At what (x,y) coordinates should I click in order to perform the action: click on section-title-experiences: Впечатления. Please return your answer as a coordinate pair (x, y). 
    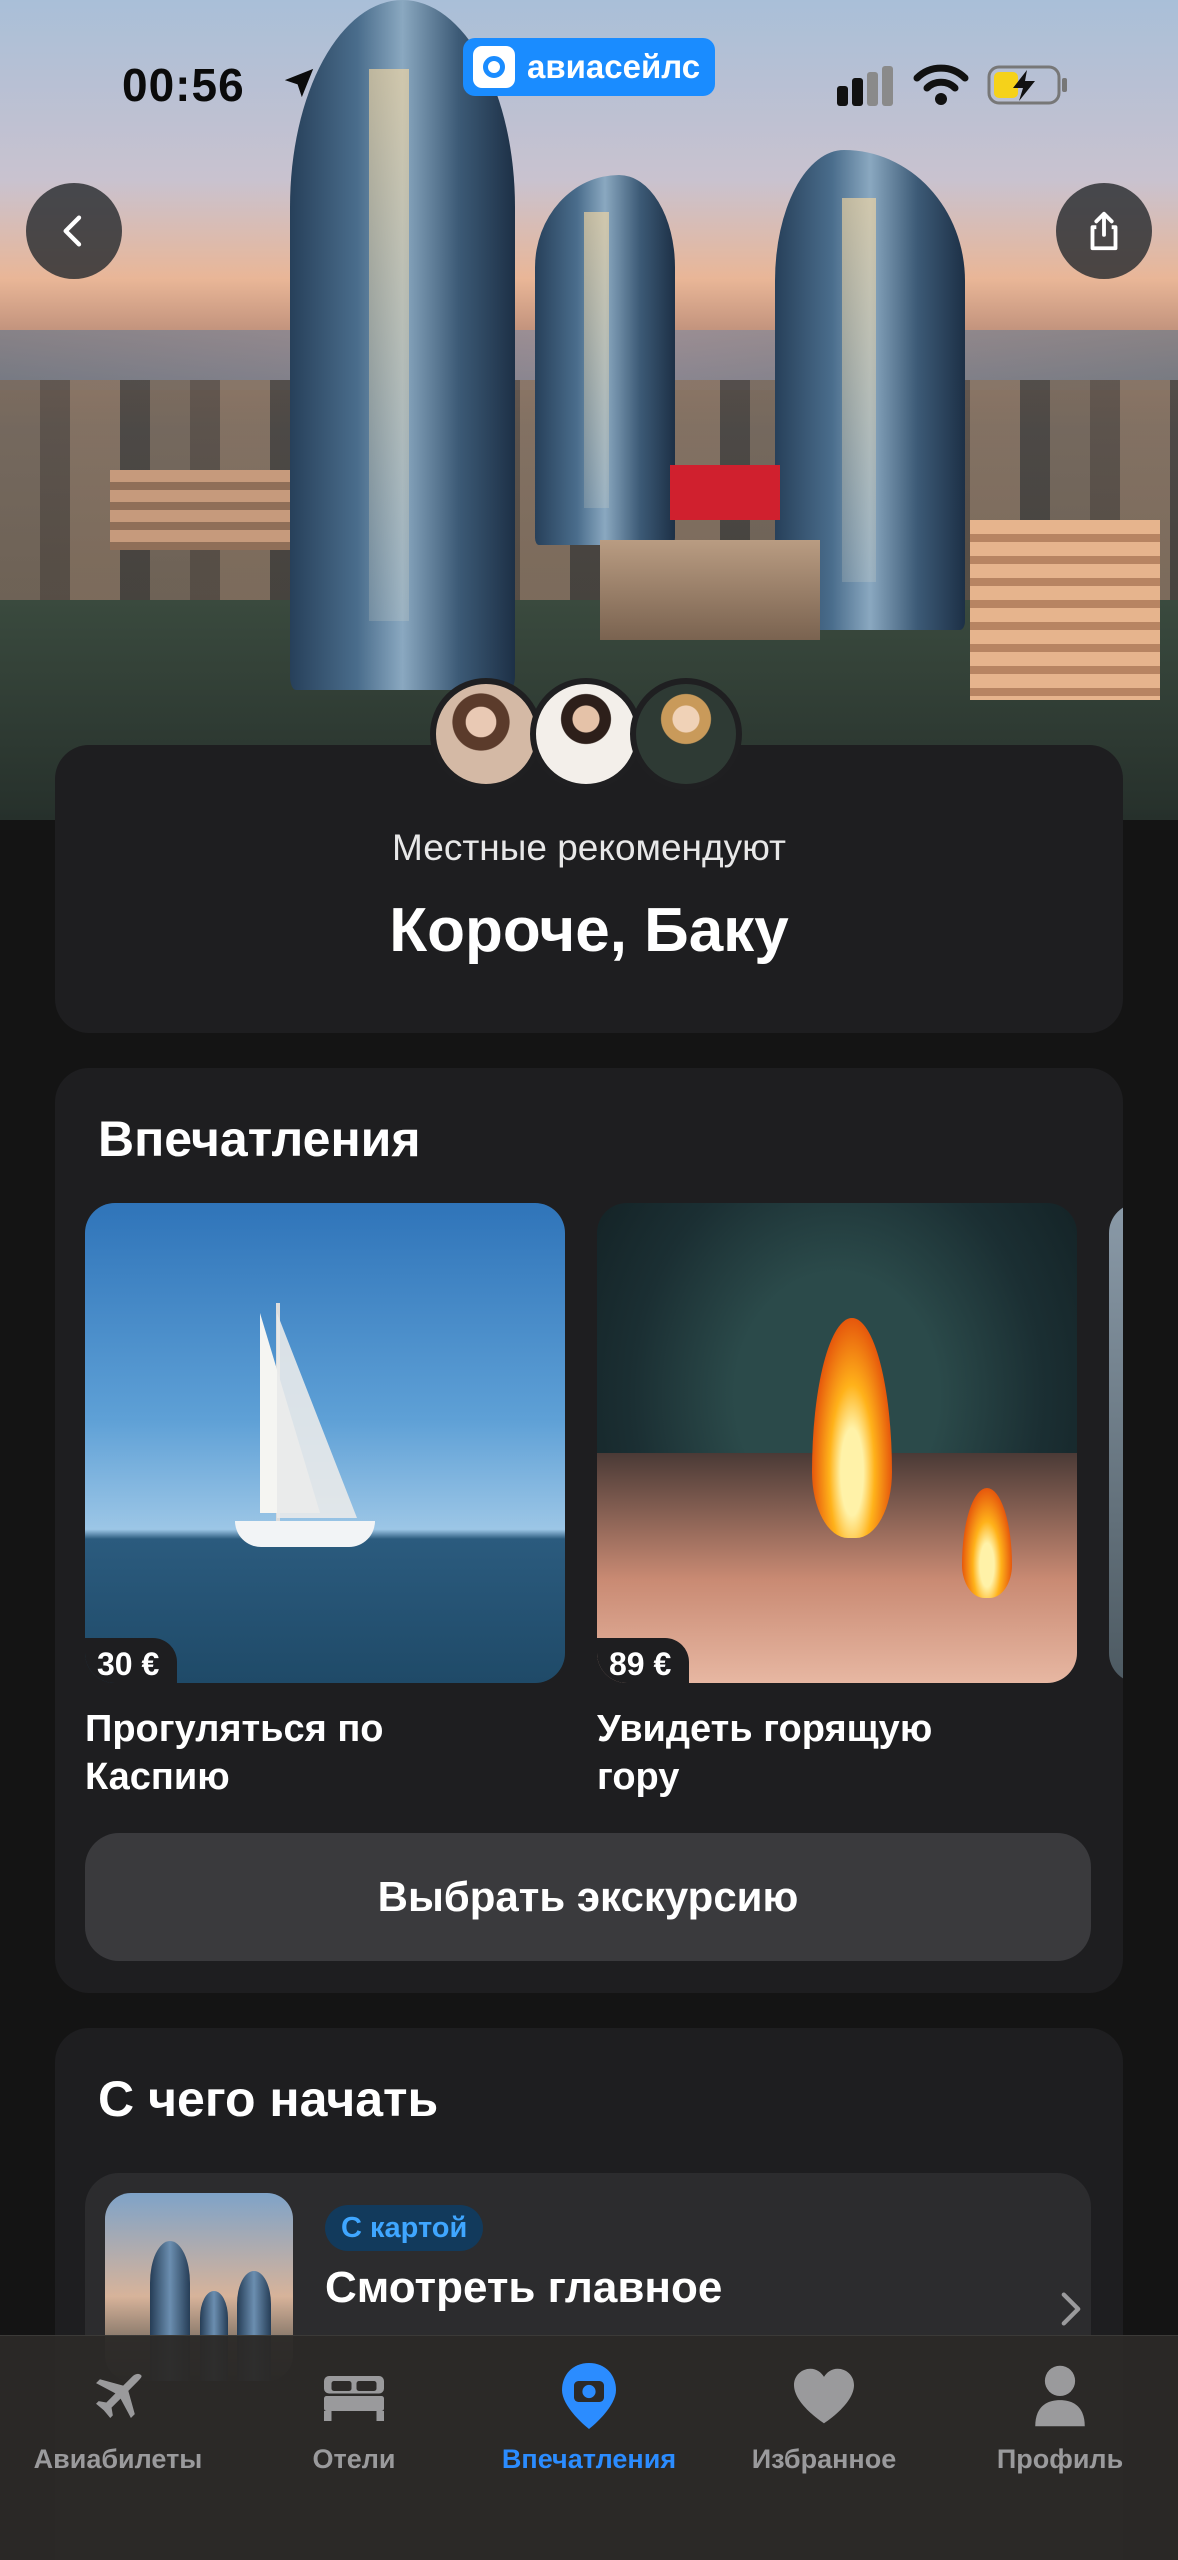
    Looking at the image, I should click on (259, 1139).